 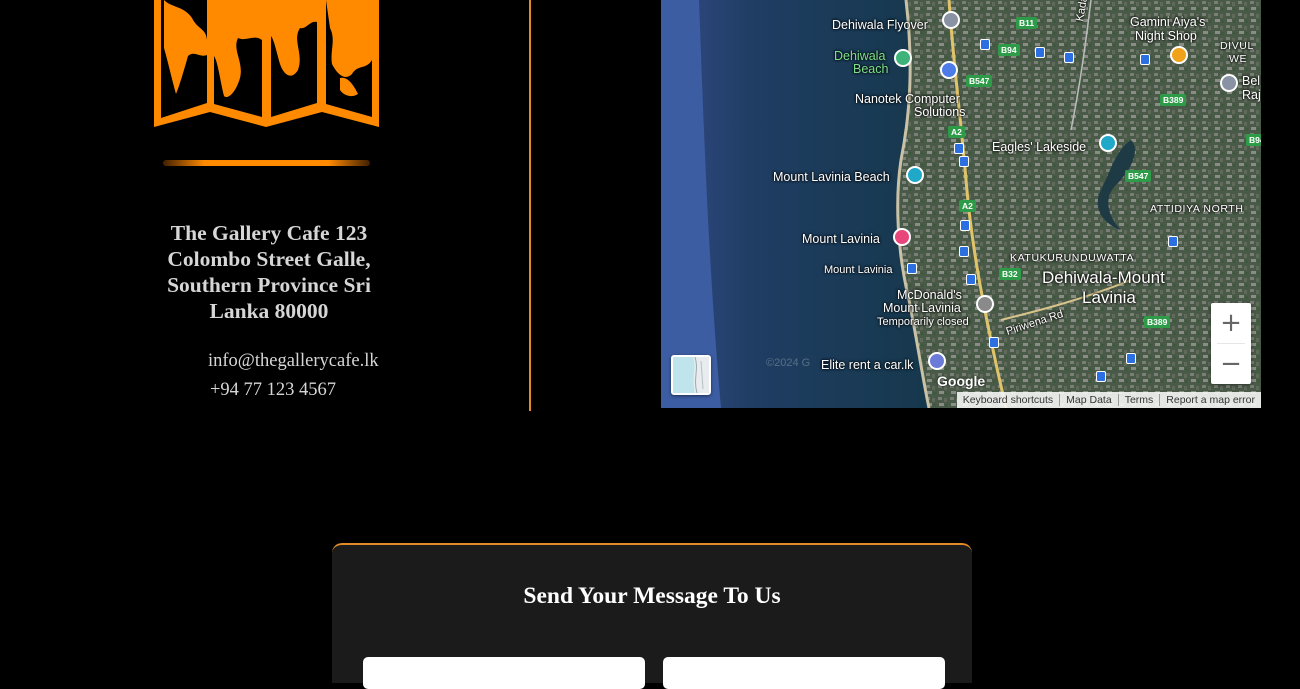 What do you see at coordinates (1027, 23) in the screenshot?
I see `road-badge-b11: B11` at bounding box center [1027, 23].